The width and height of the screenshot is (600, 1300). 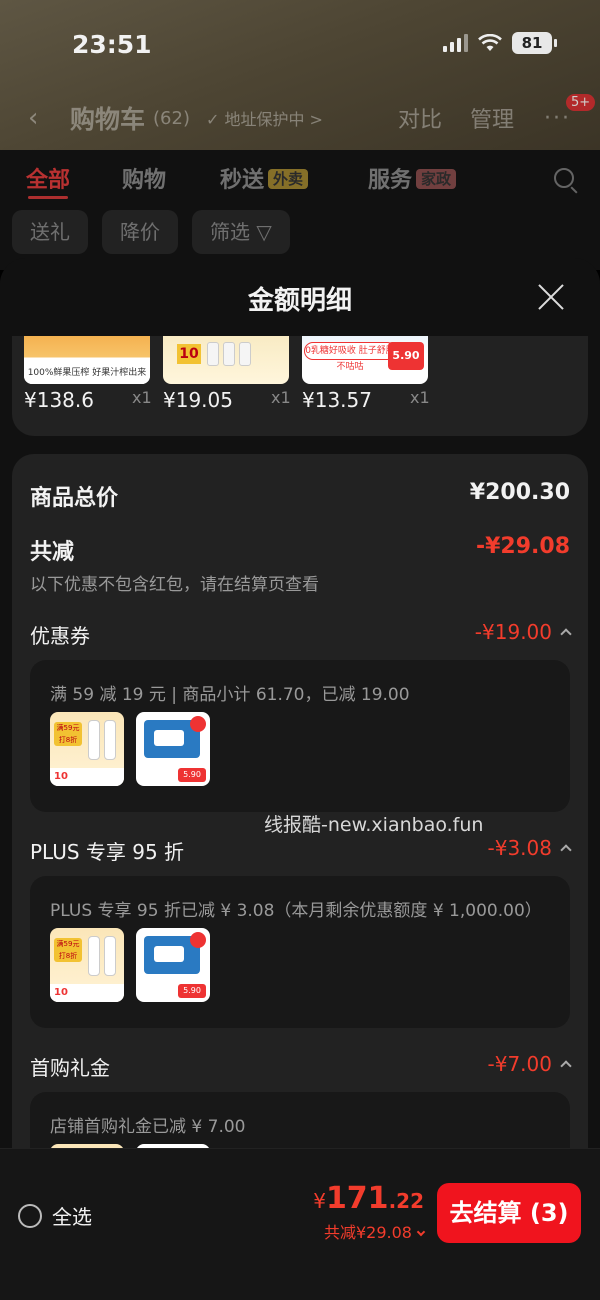 What do you see at coordinates (301, 634) in the screenshot?
I see `coupon-section-header: 优惠券 -¥19.00` at bounding box center [301, 634].